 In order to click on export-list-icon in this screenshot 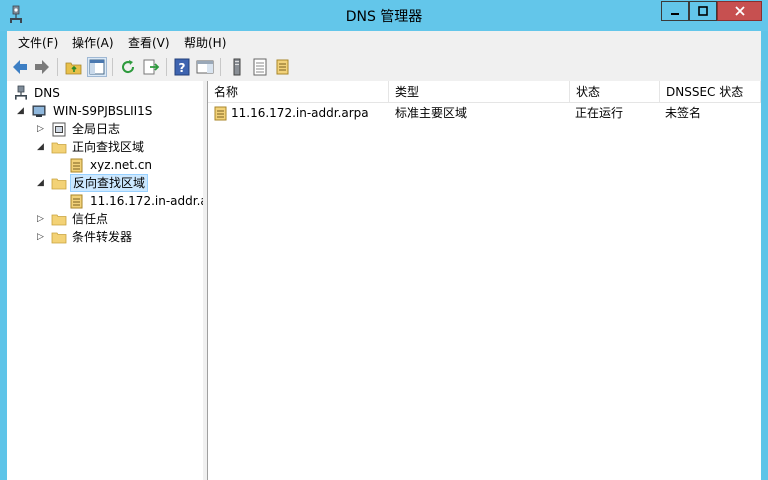, I will do `click(151, 67)`.